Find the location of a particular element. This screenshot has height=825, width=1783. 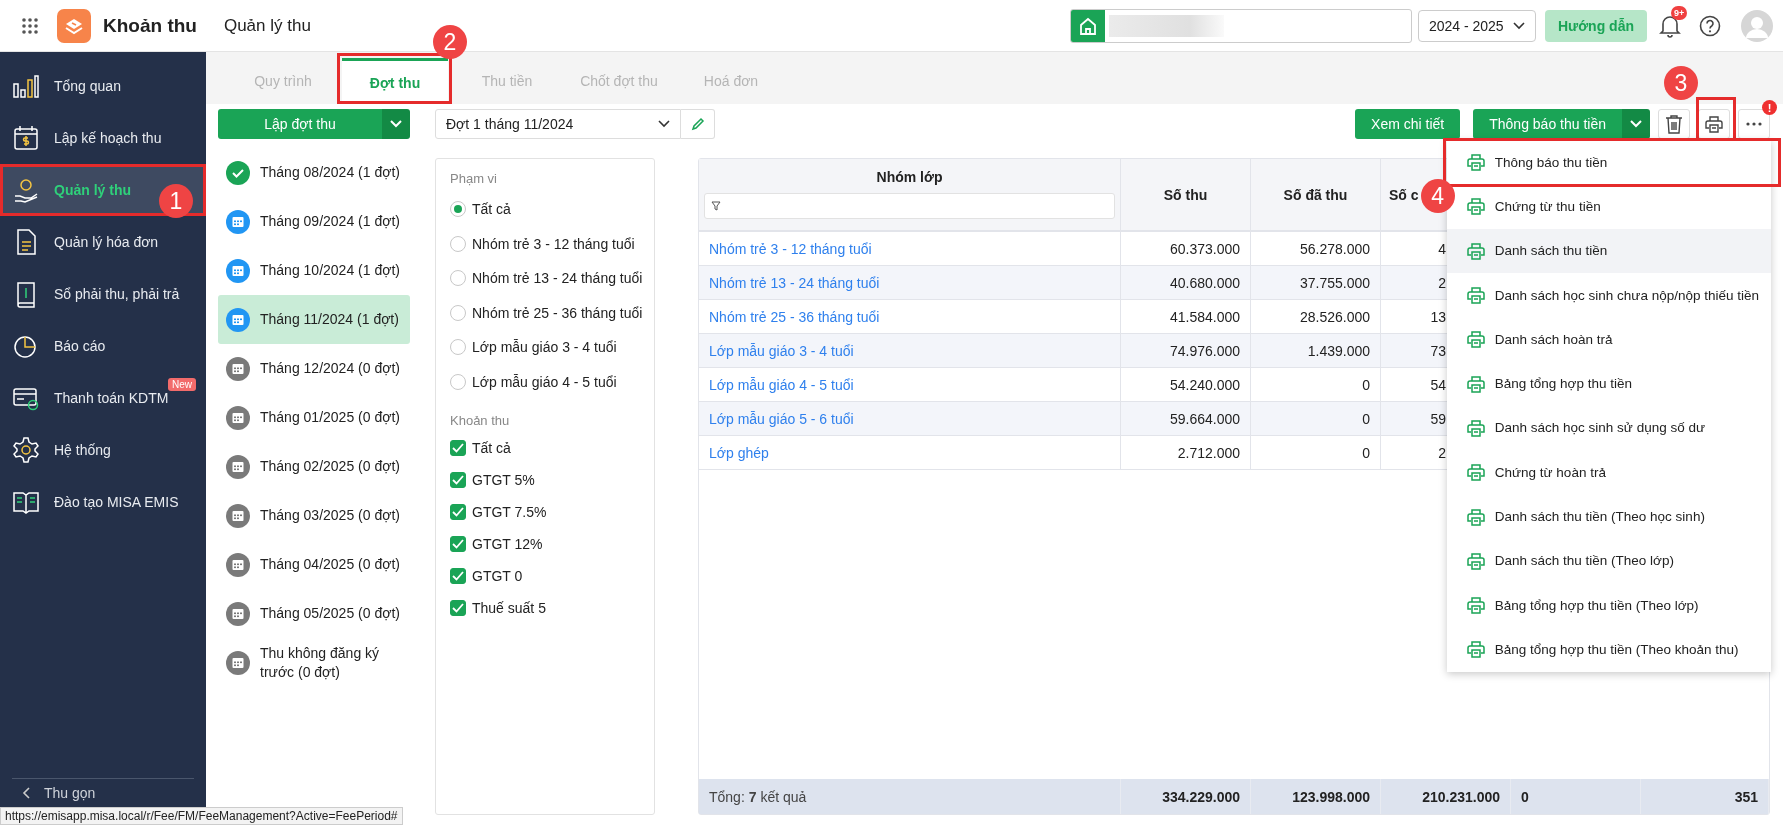

status-url: https://emisapp.misa.local/r/Fee/FM/FeeManagement?Active=FeePeriod# is located at coordinates (201, 816).